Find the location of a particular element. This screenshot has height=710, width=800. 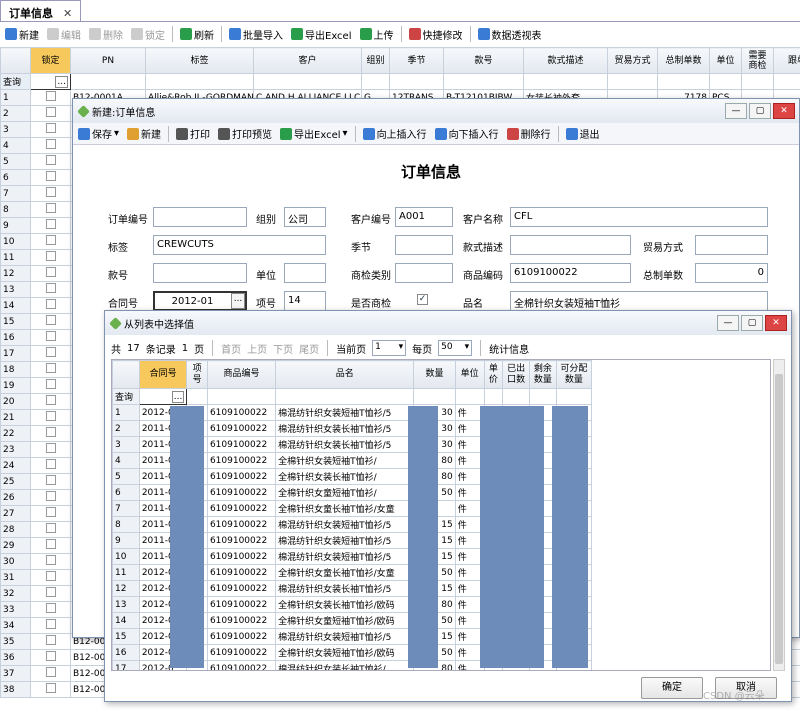

column-header: 组别 is located at coordinates (375, 60).